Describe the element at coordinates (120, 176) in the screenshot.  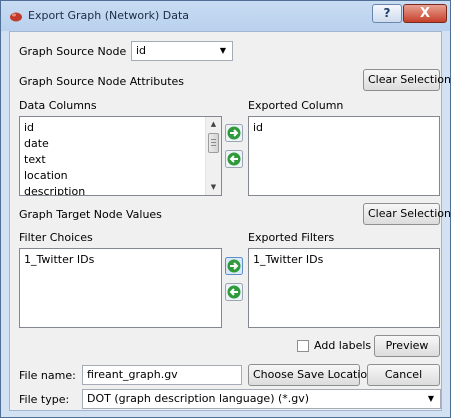
I see `list-item: location` at that location.